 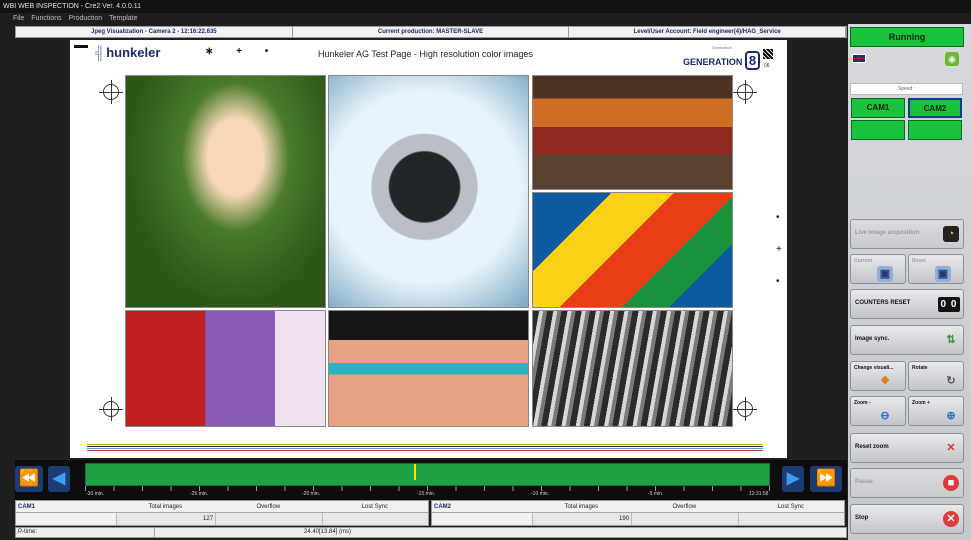 I want to click on cam1-overflow-value, so click(x=268, y=519).